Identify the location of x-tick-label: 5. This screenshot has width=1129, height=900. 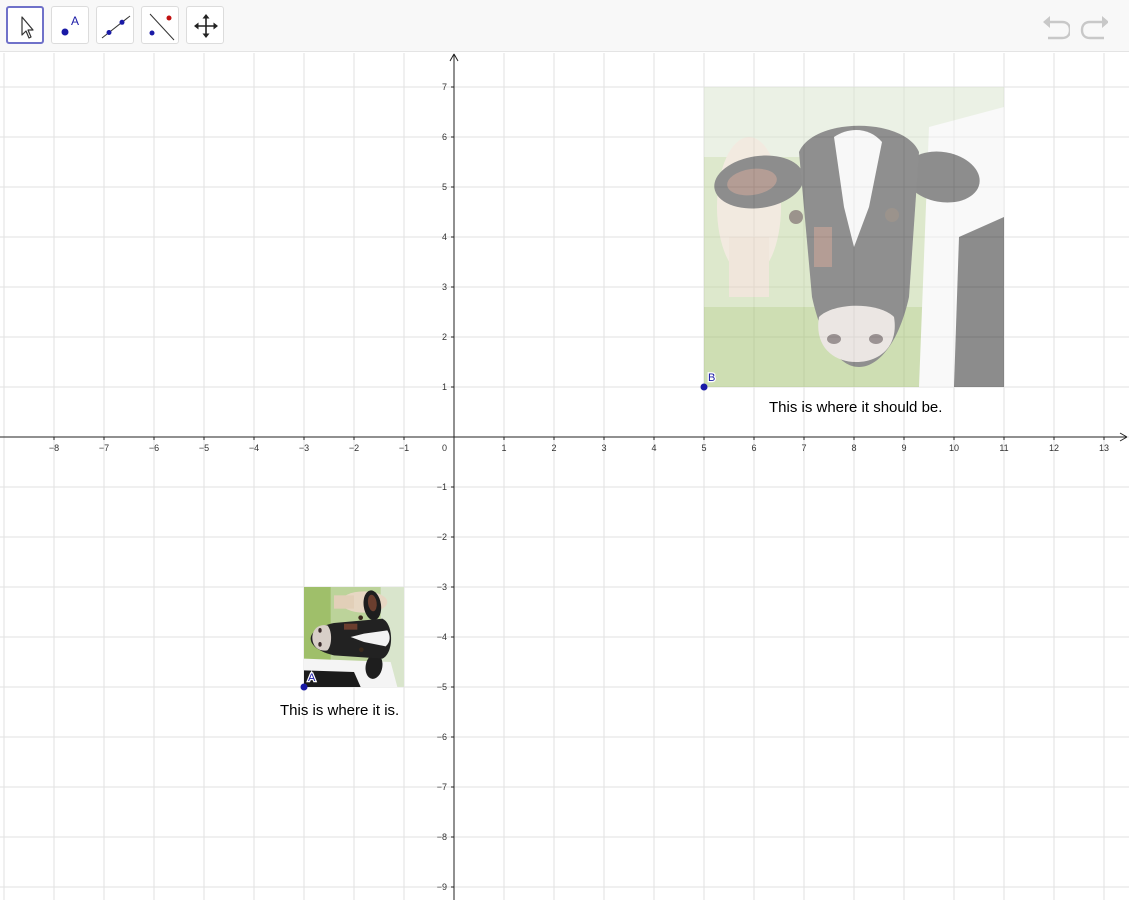
(703, 448).